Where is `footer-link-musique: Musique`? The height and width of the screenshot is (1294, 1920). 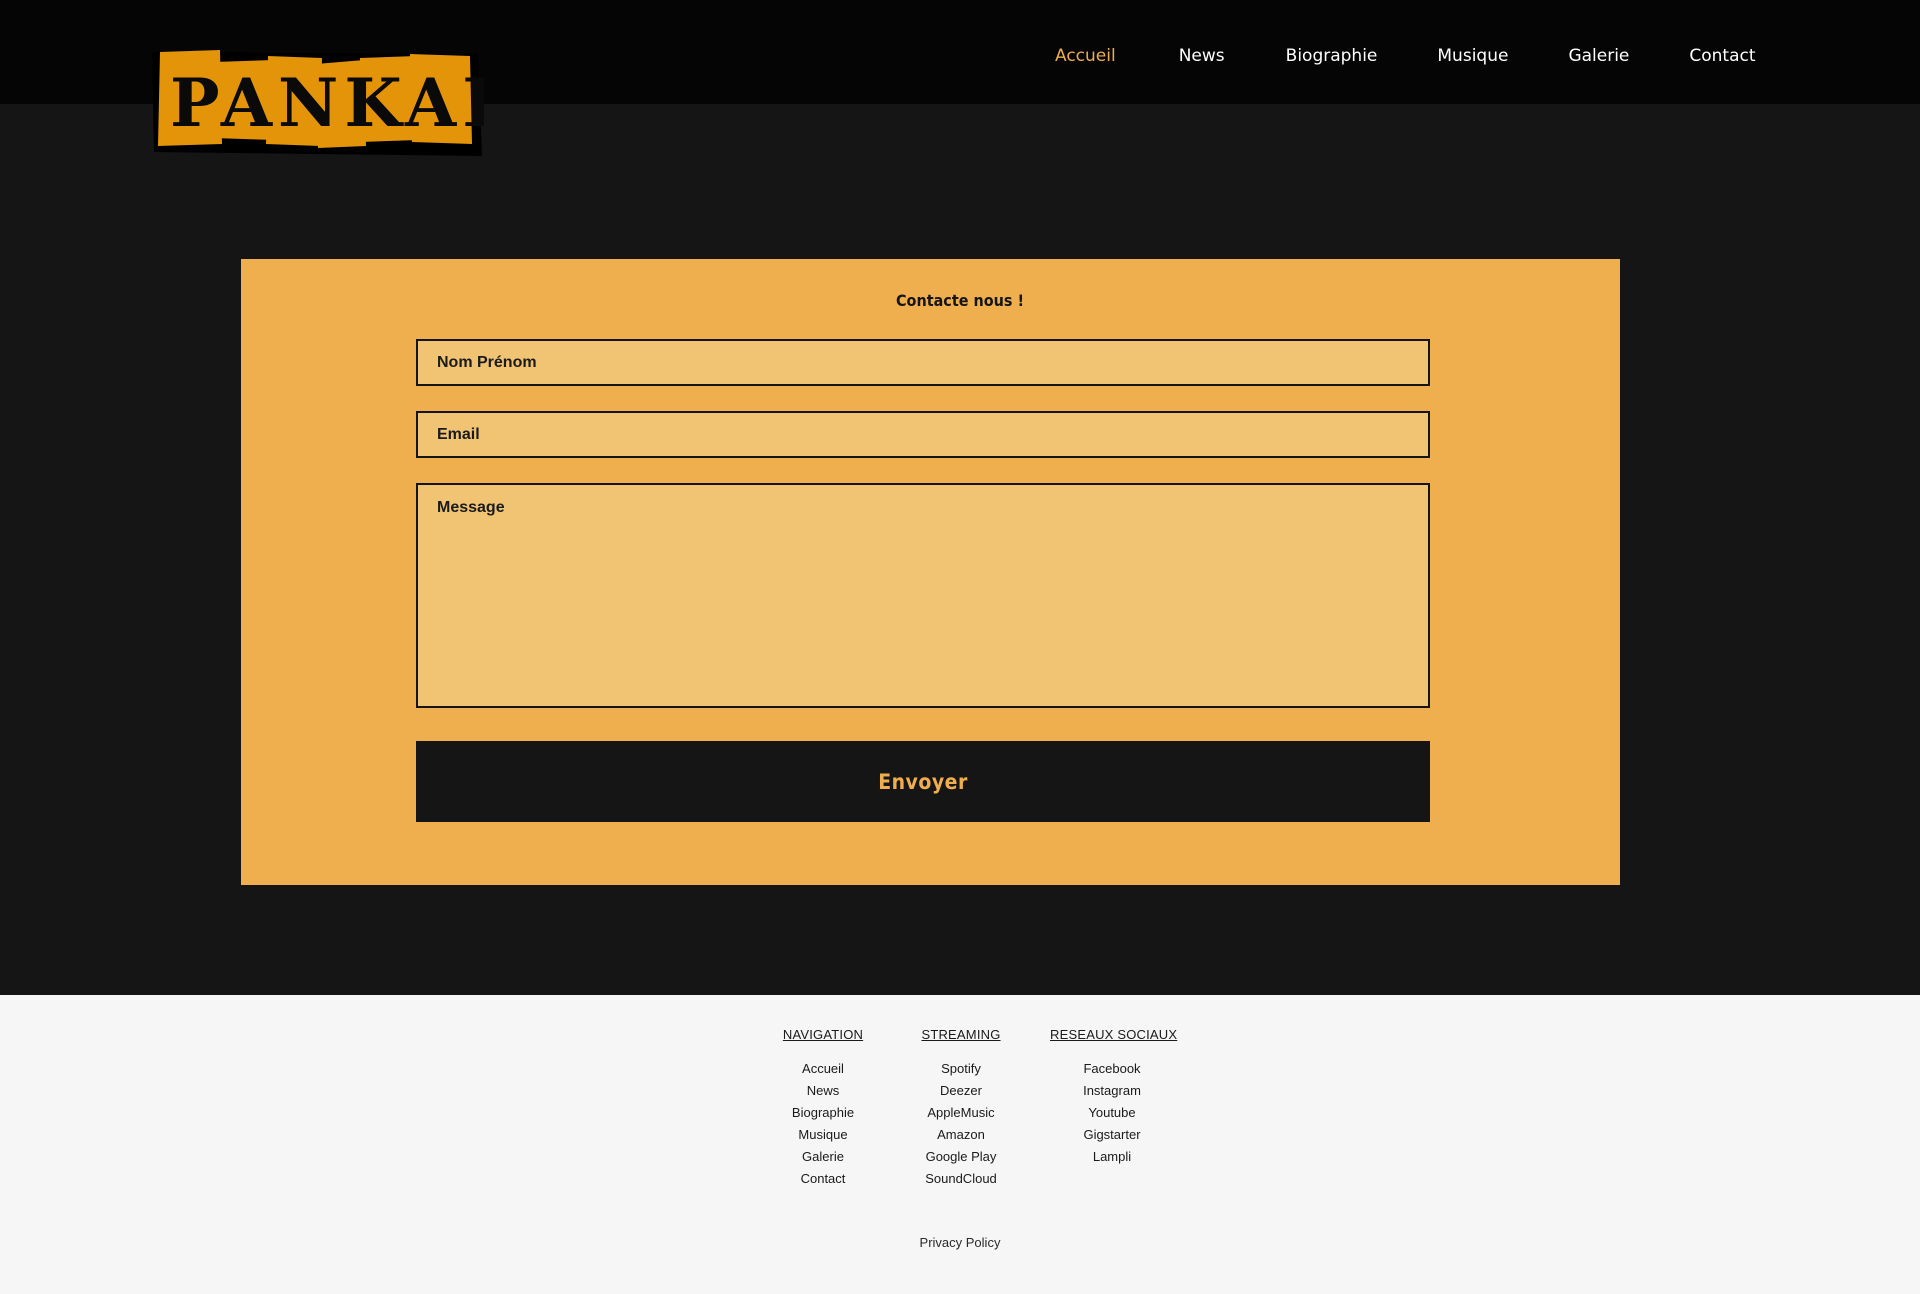 footer-link-musique: Musique is located at coordinates (823, 1135).